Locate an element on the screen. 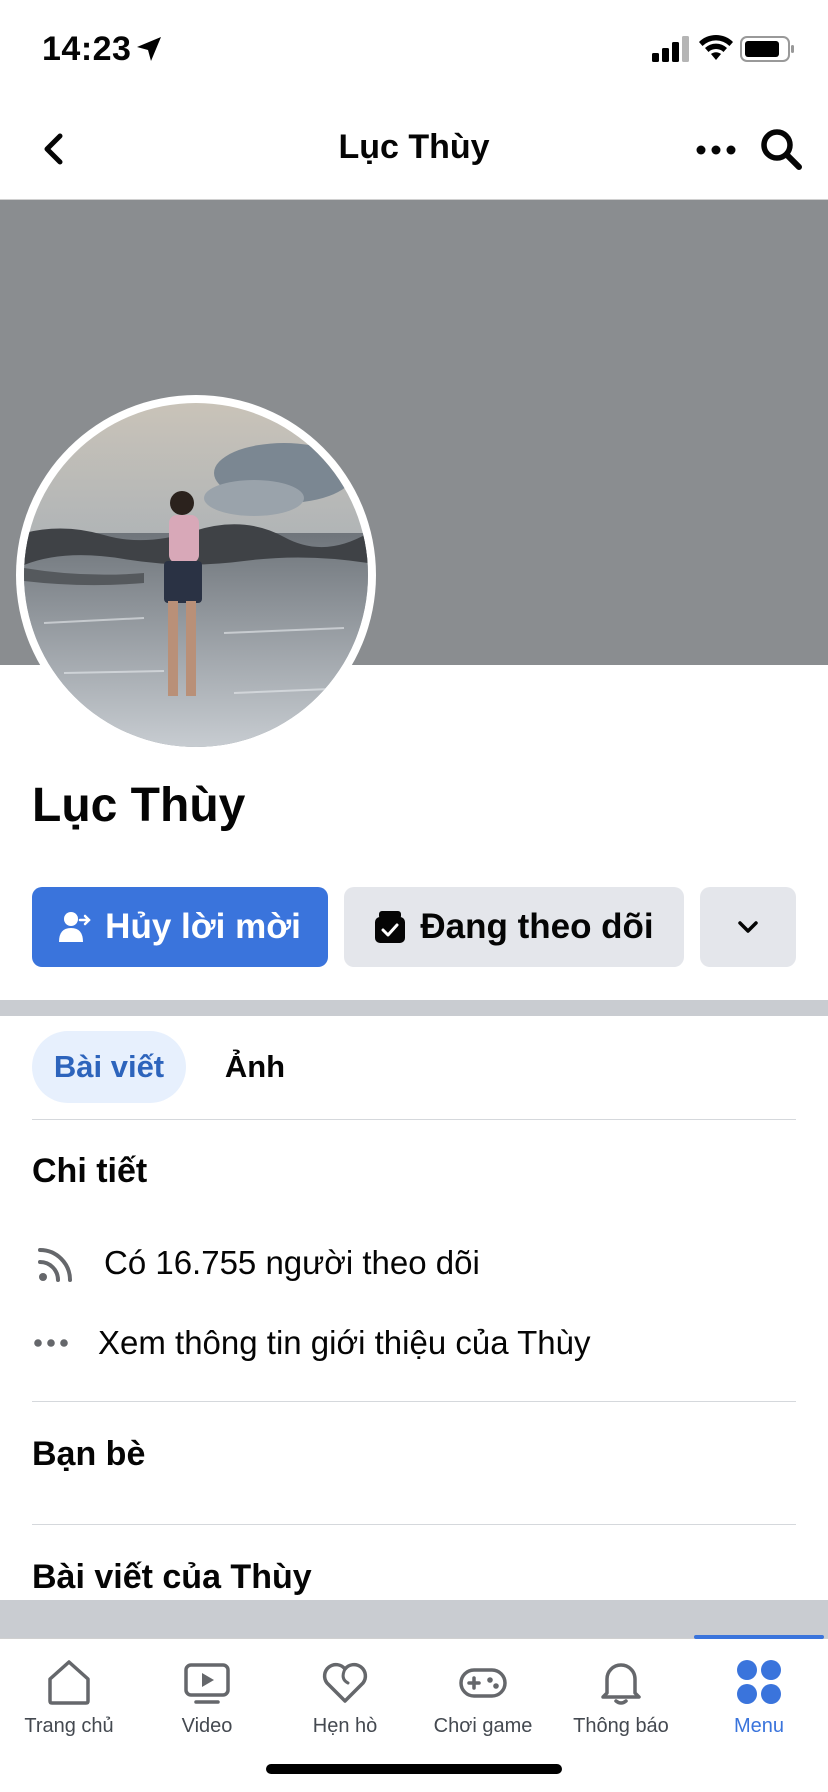 This screenshot has height=1792, width=828. tabbar-item-video: Video is located at coordinates (207, 1704).